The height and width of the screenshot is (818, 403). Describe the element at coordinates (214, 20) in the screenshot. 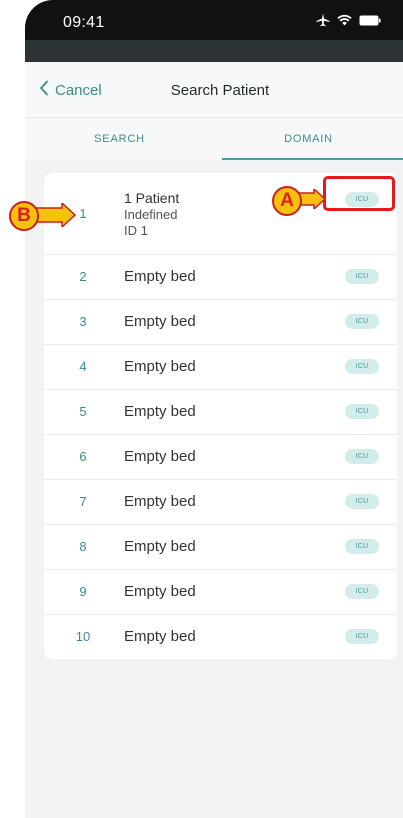

I see `status-bar: 09:41` at that location.